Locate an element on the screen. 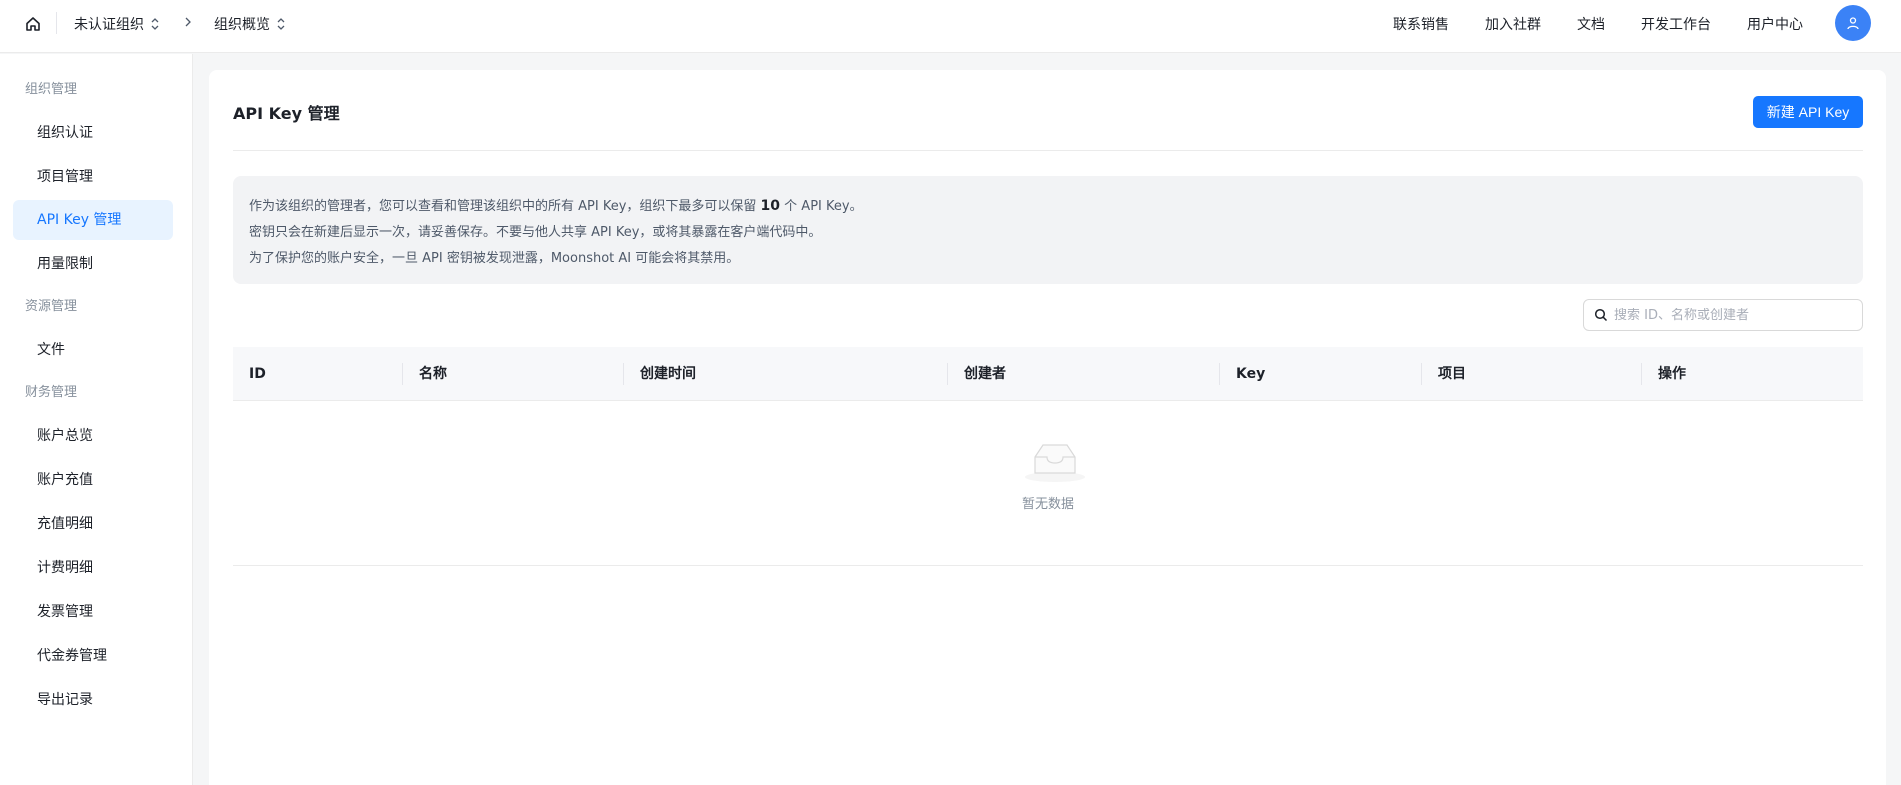 This screenshot has width=1901, height=785. sidebar-item-recharge-details: 充值明细 is located at coordinates (93, 524).